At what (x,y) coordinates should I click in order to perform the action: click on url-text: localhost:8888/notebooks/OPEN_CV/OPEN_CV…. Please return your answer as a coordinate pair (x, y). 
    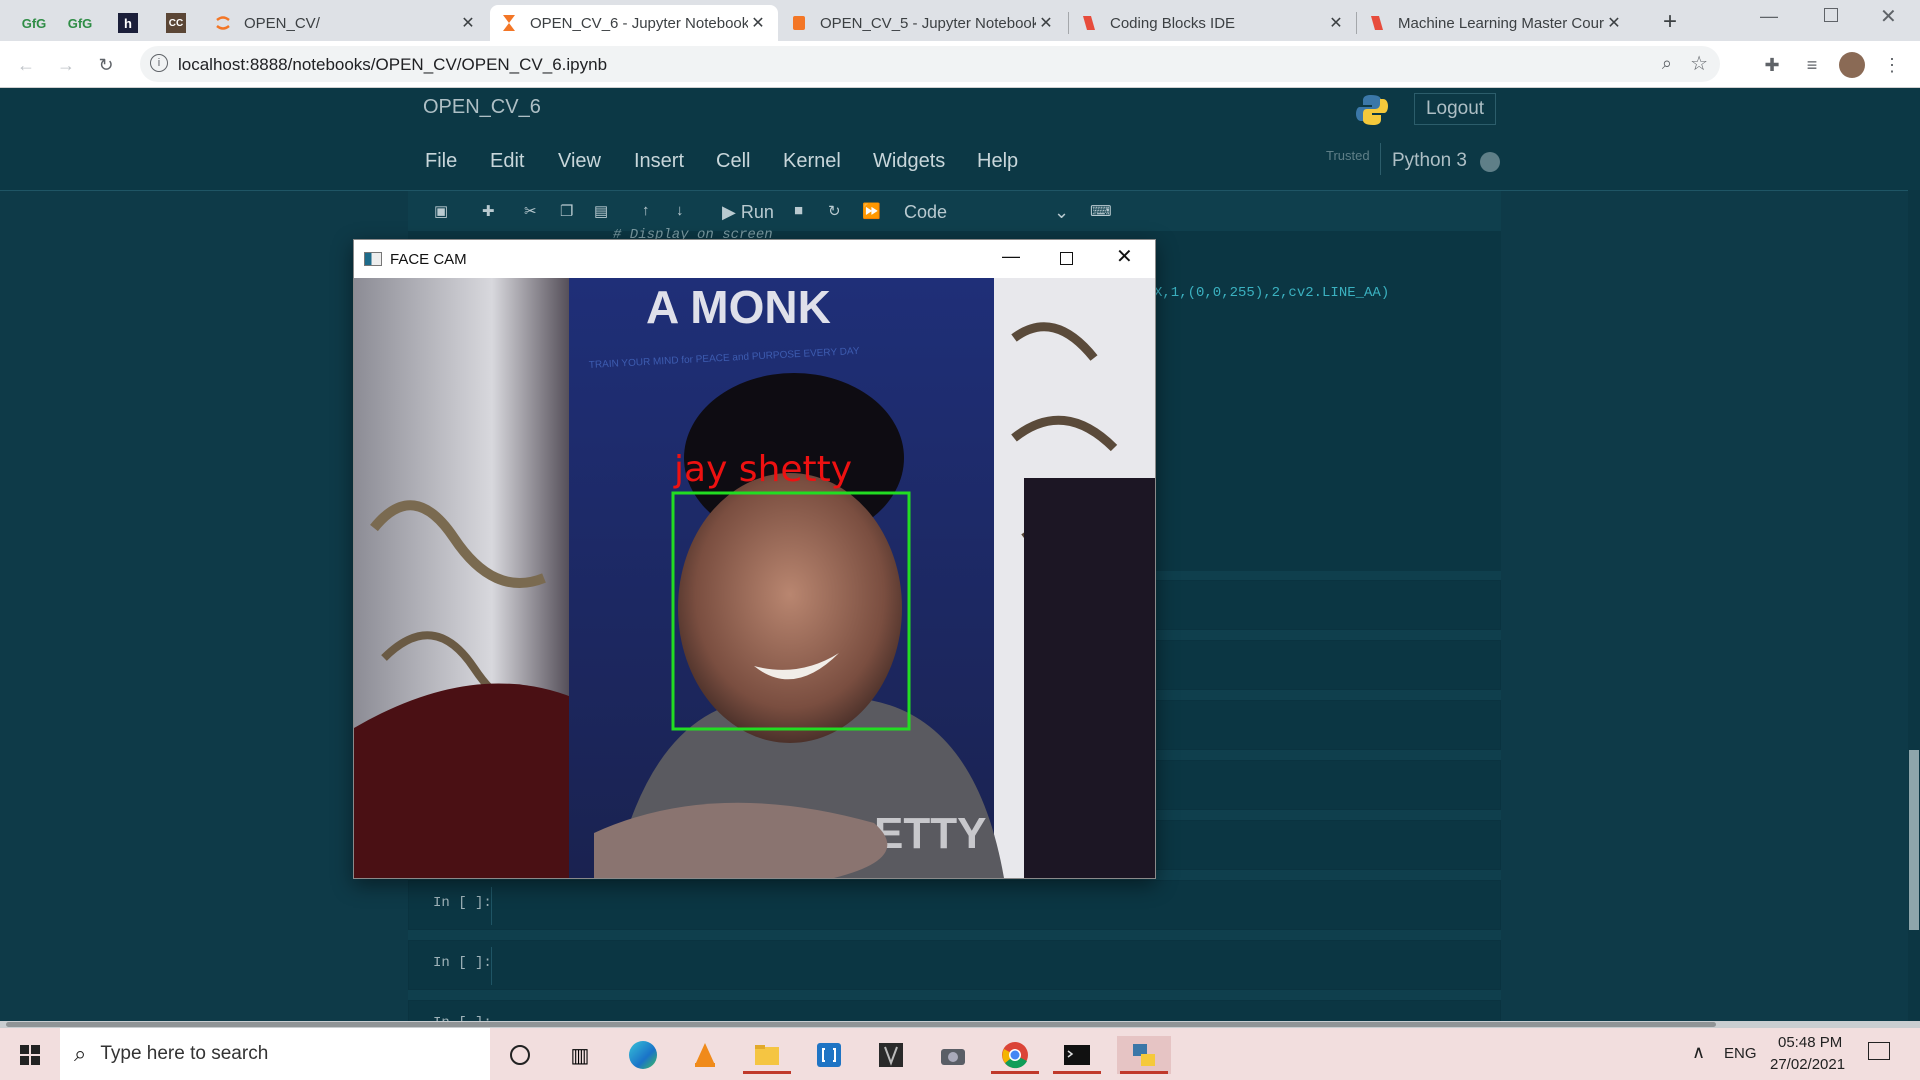
    Looking at the image, I should click on (393, 64).